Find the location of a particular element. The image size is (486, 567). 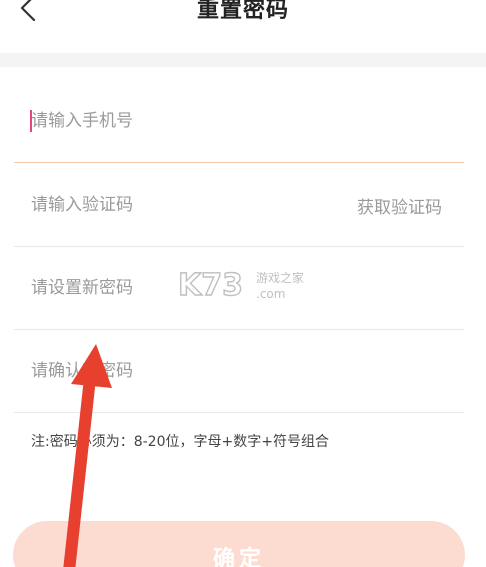

code-row: 获取验证码 is located at coordinates (239, 205).